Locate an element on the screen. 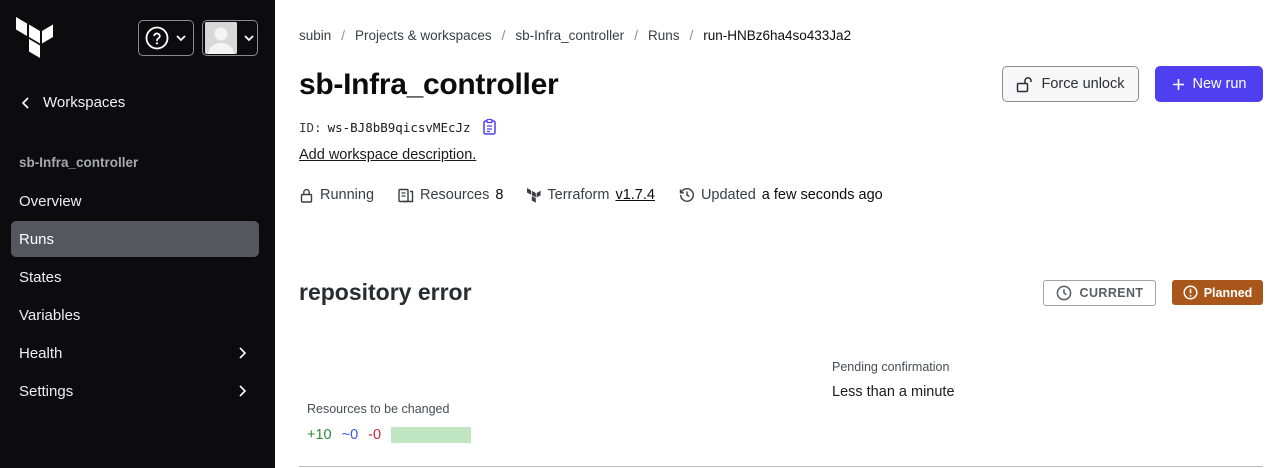 This screenshot has width=1267, height=468. lock-icon is located at coordinates (306, 195).